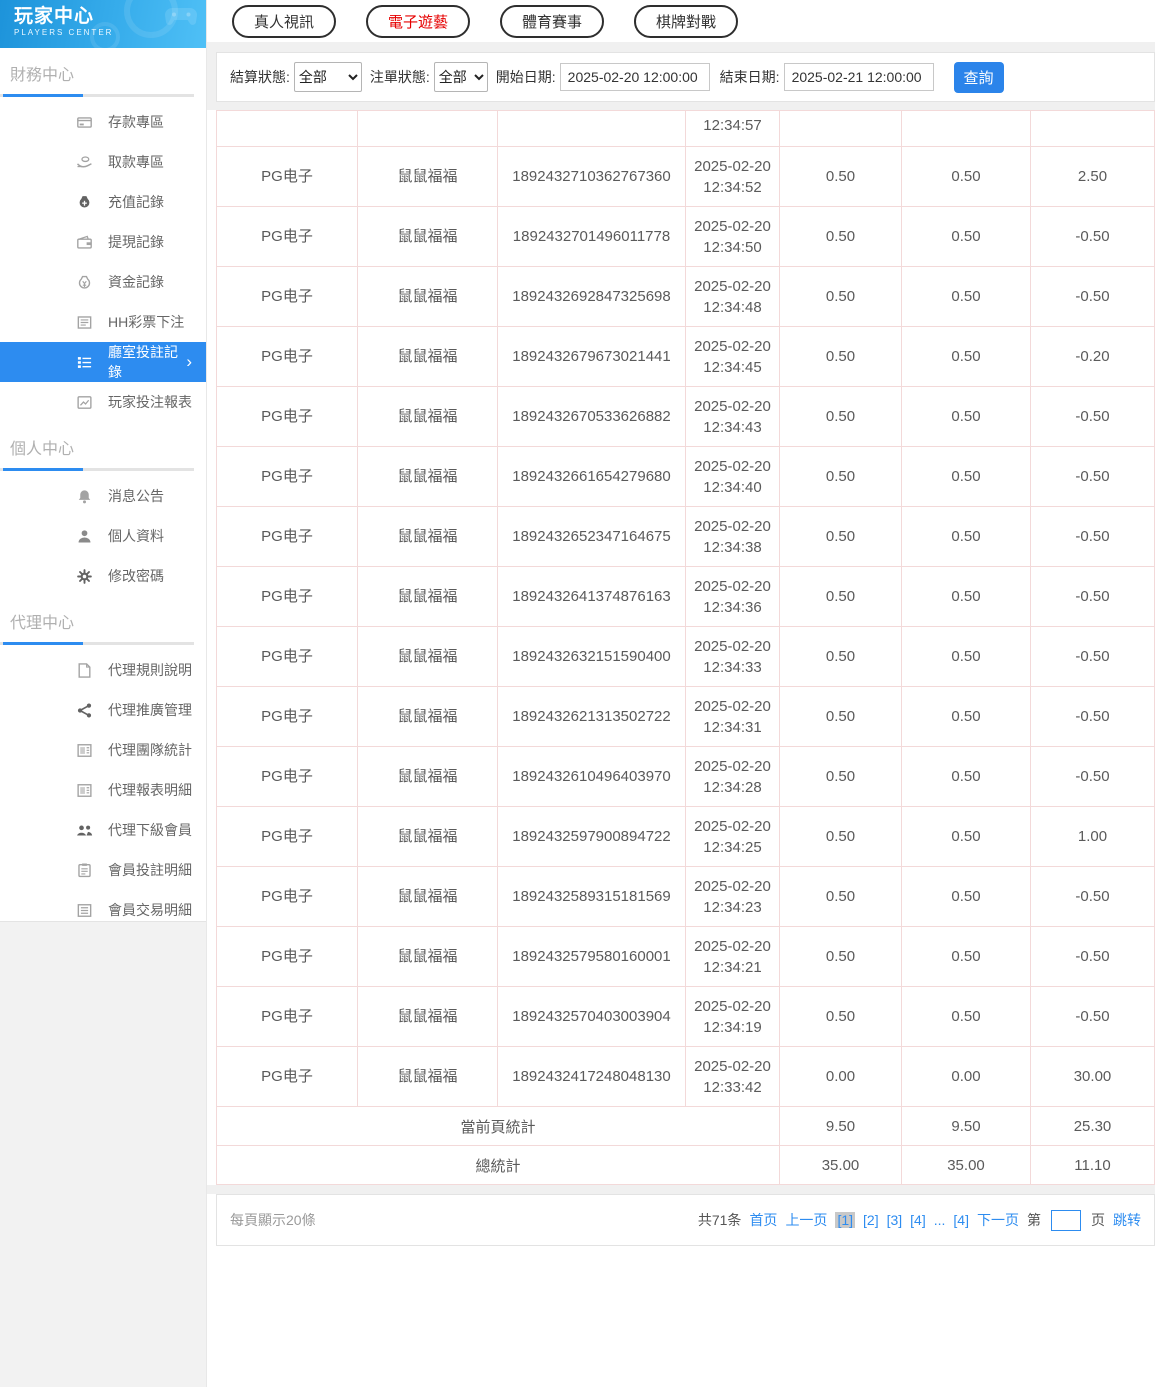 Image resolution: width=1155 pixels, height=1387 pixels. What do you see at coordinates (136, 282) in the screenshot?
I see `sidebar-item-label: 資金記錄` at bounding box center [136, 282].